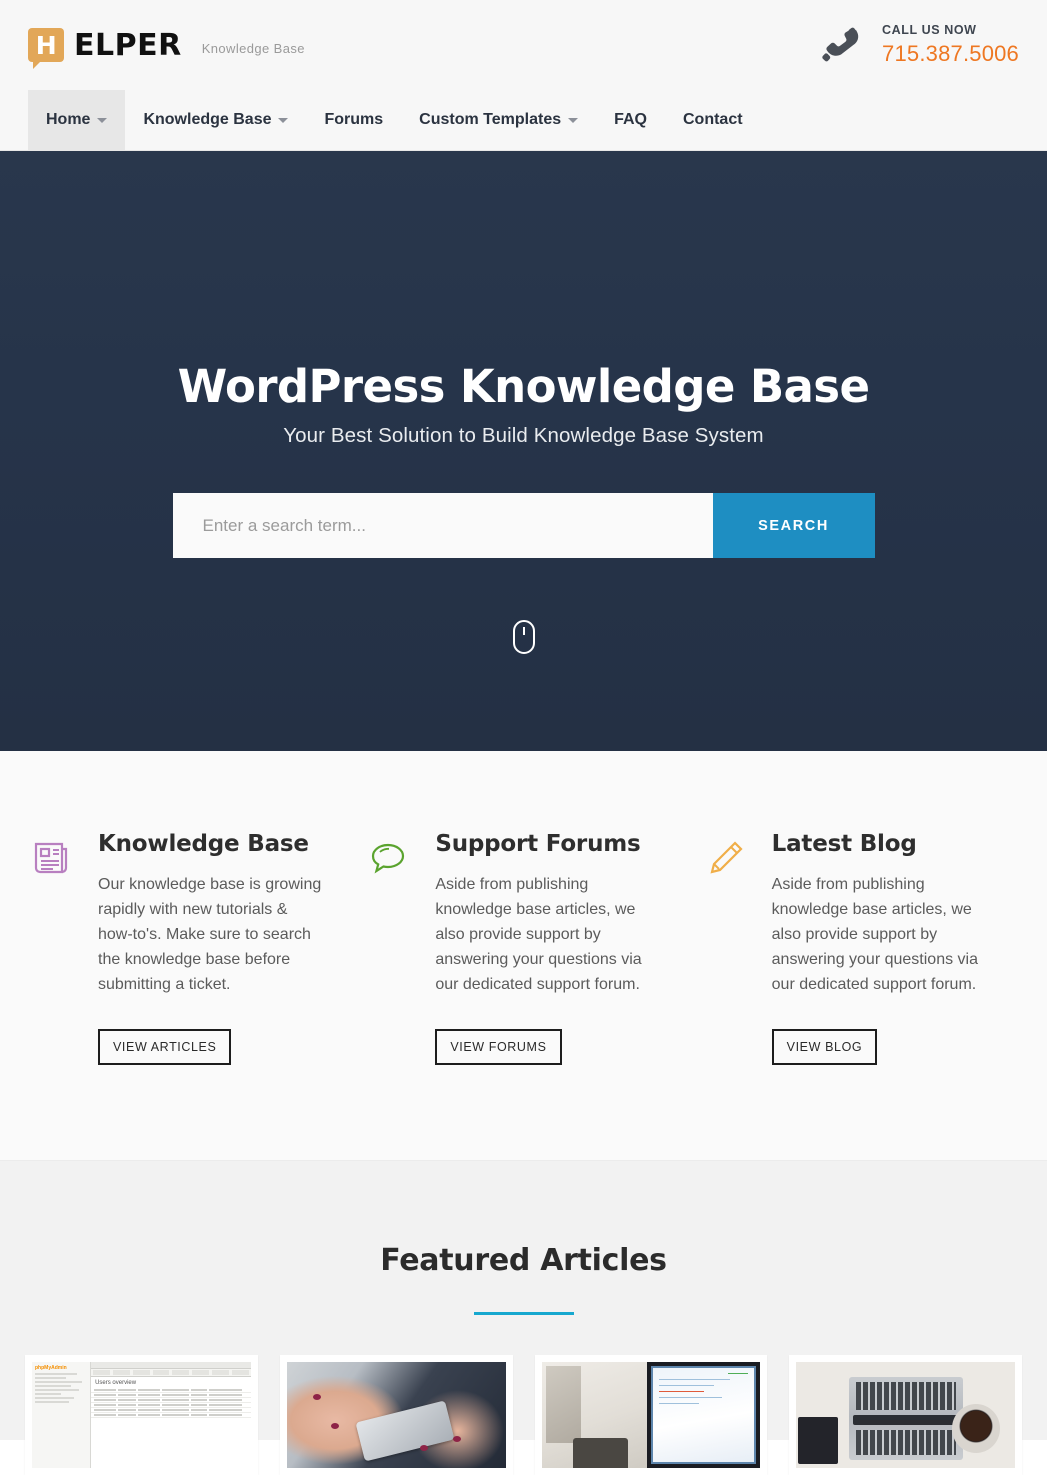  I want to click on phone-handset-icon, so click(841, 45).